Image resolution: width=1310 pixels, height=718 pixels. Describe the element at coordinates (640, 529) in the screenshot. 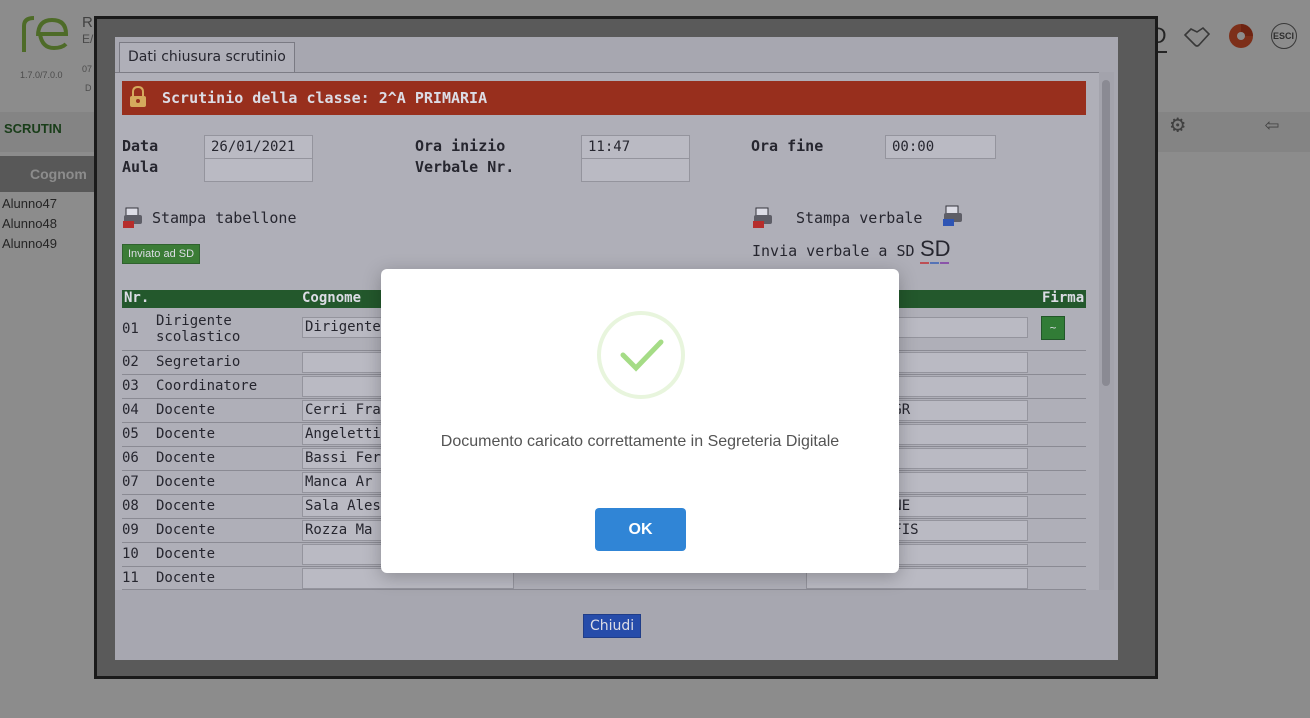

I see `ok-button: OK` at that location.